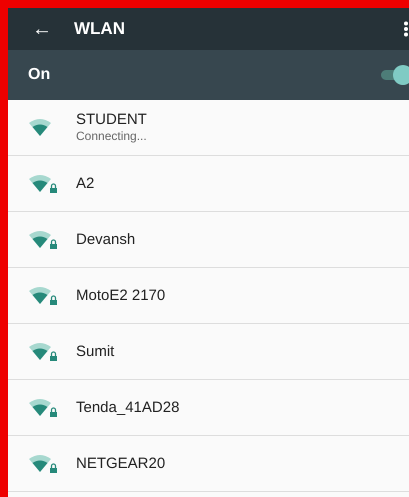  I want to click on network-name: MotoE2 2170, so click(121, 295).